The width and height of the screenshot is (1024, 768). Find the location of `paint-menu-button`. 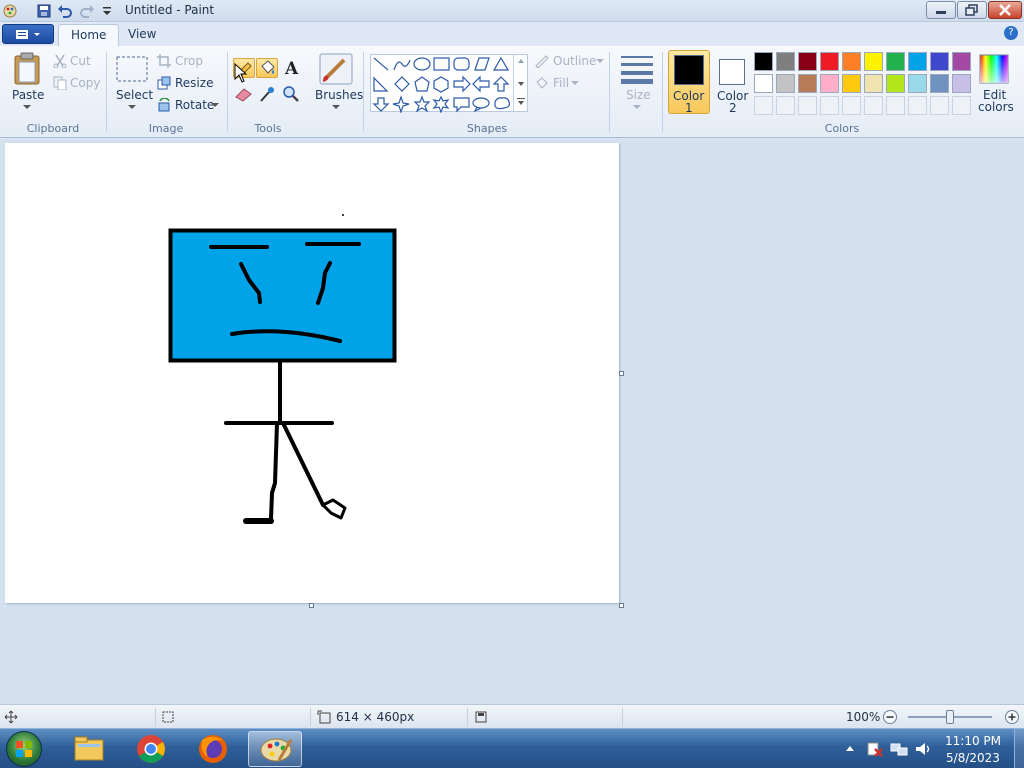

paint-menu-button is located at coordinates (28, 34).